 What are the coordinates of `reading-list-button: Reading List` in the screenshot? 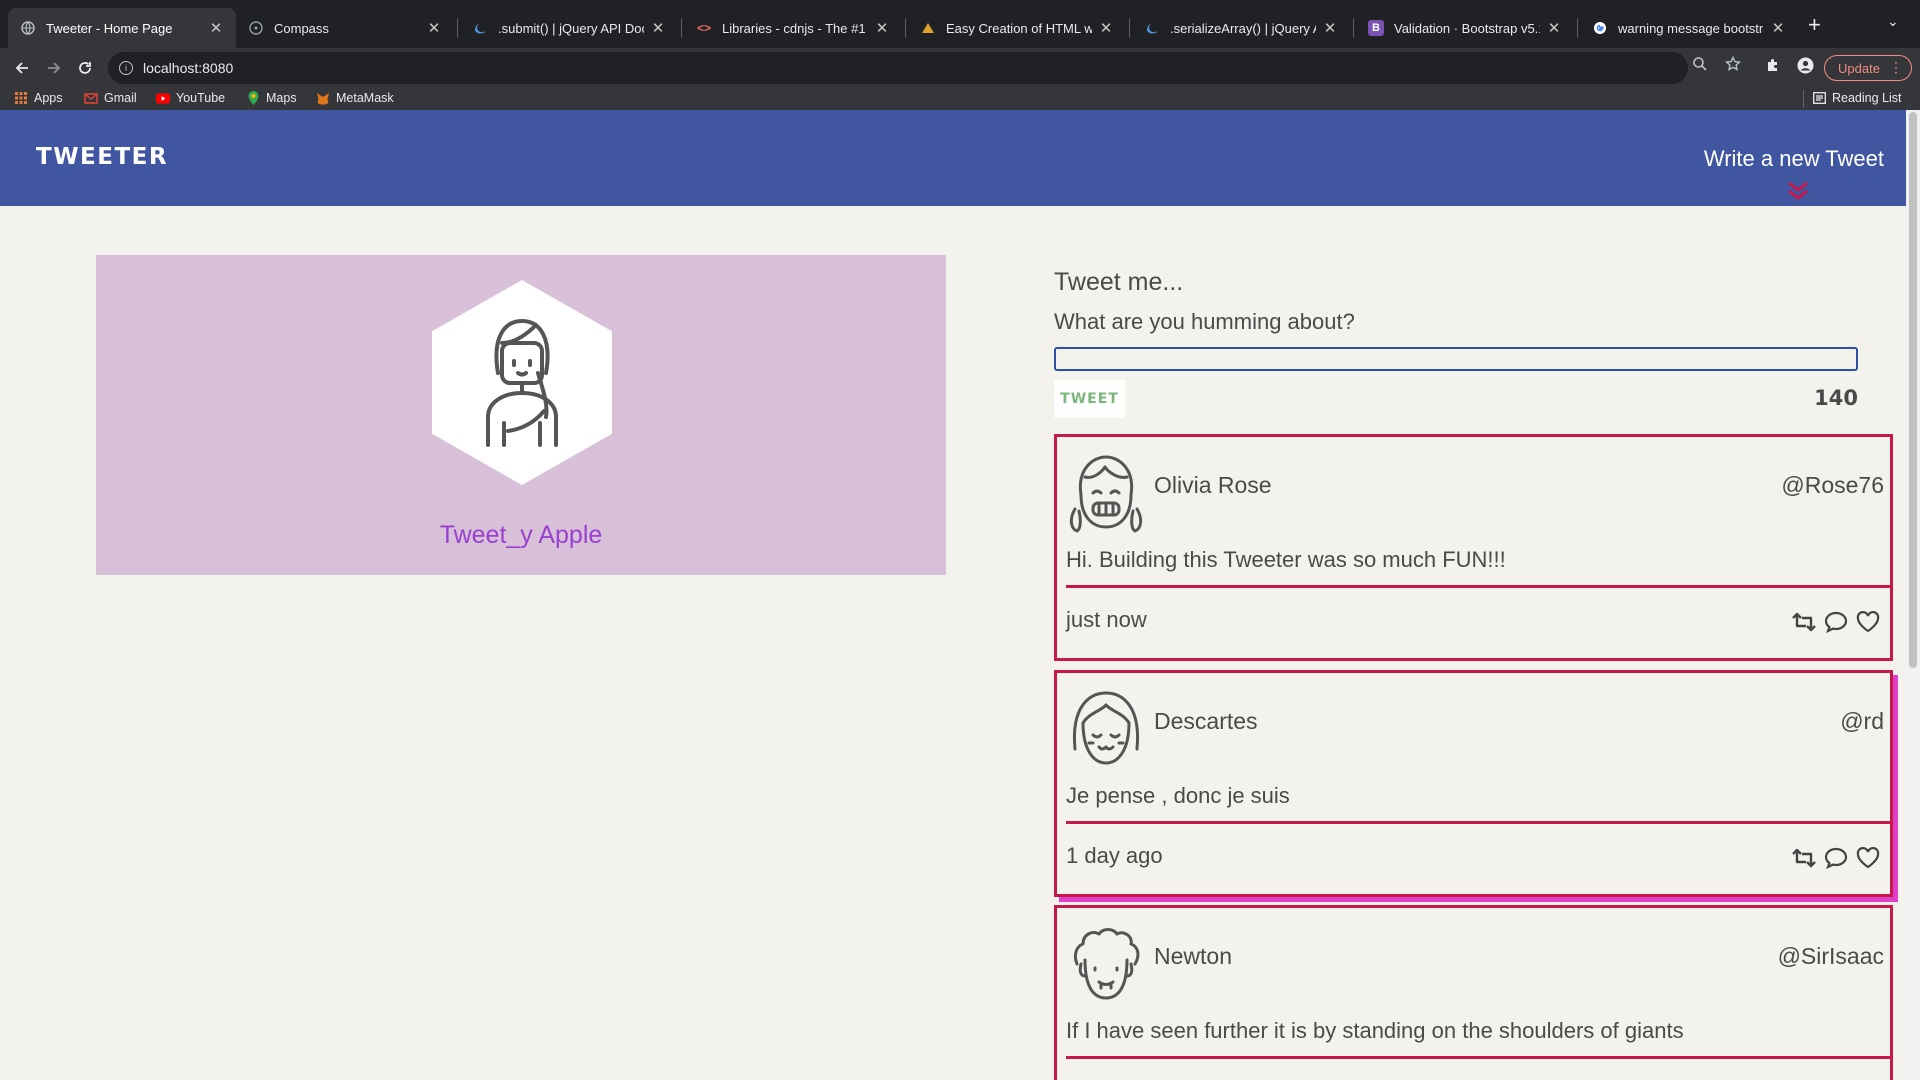 It's located at (1857, 98).